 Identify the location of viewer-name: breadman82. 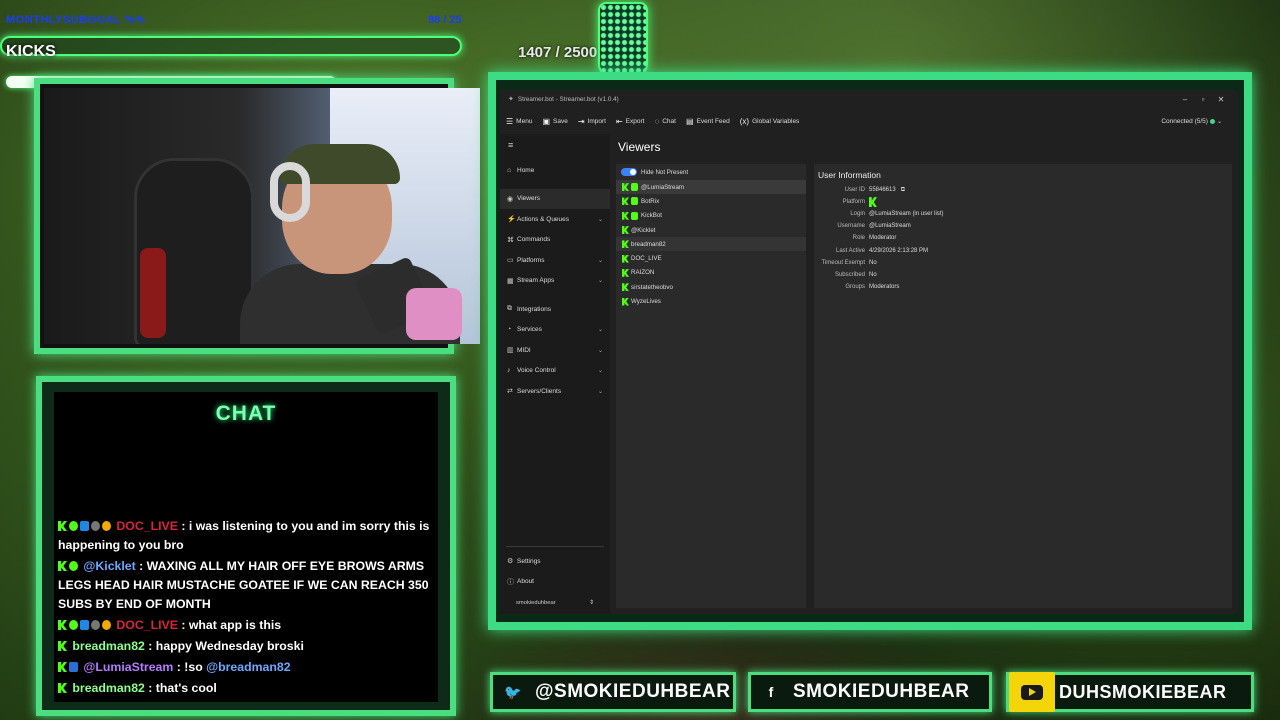
(648, 244).